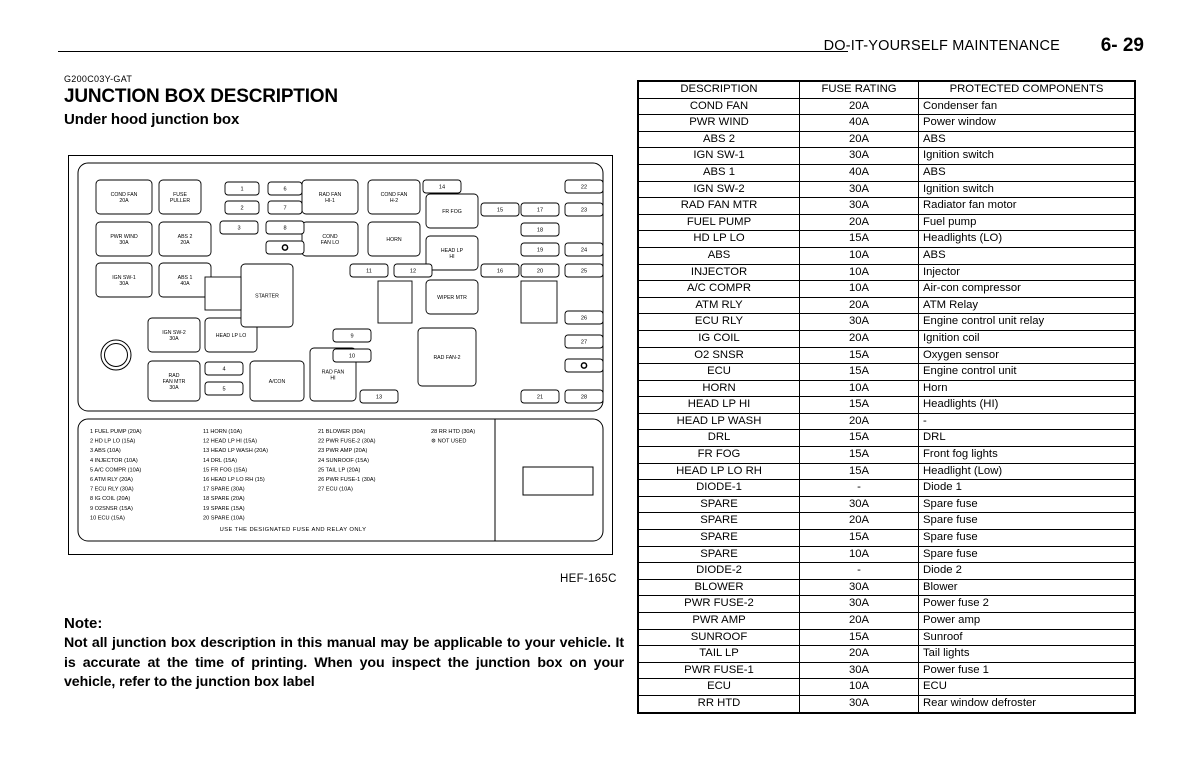 This screenshot has width=1200, height=764. I want to click on fuse-slot-number: 14, so click(442, 188).